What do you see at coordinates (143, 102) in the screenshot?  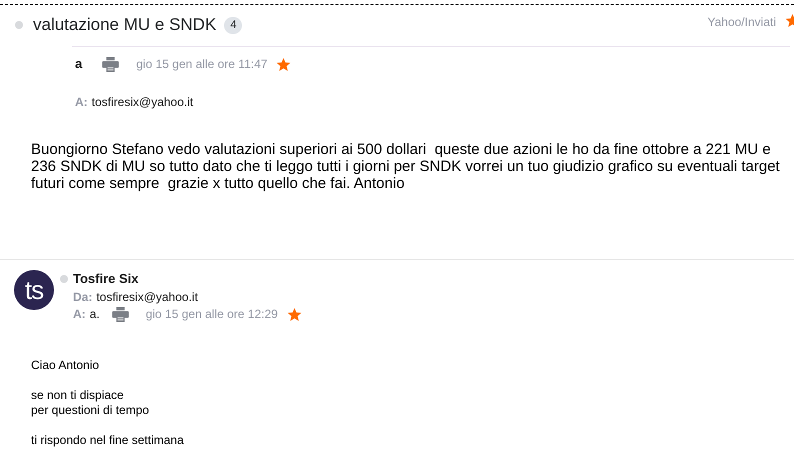 I see `recipient-address: tosfiresix@yahoo.it` at bounding box center [143, 102].